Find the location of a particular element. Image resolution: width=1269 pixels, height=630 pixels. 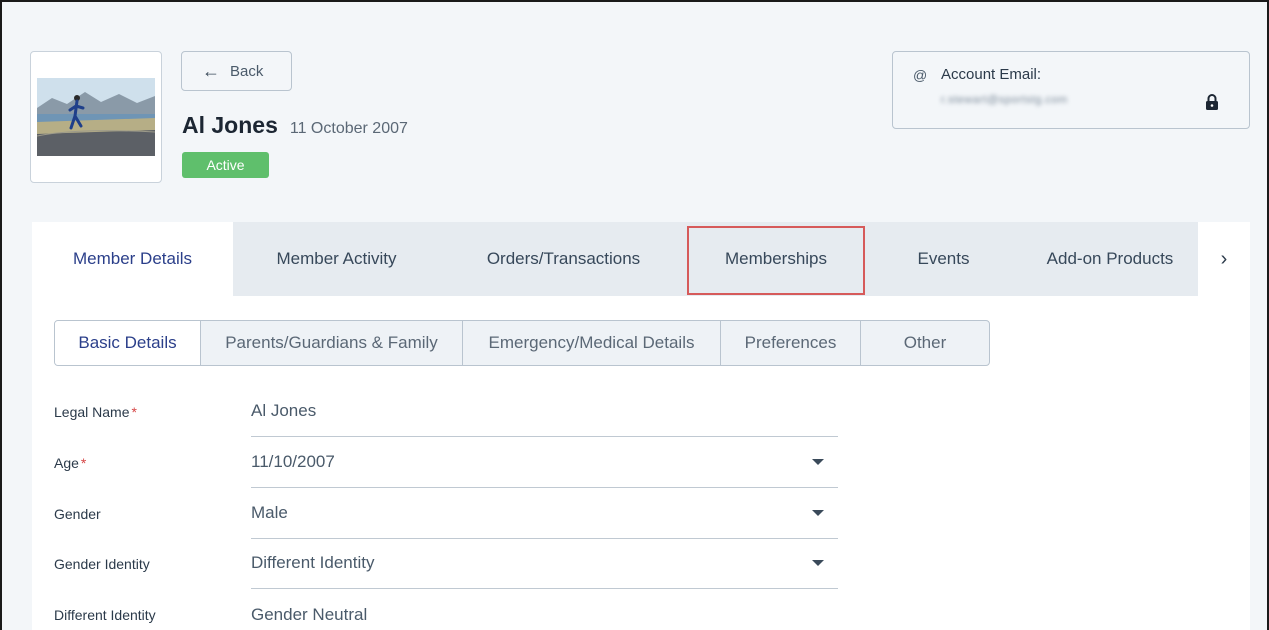

field-legal-name: Legal Name * Al Jones is located at coordinates (446, 411).